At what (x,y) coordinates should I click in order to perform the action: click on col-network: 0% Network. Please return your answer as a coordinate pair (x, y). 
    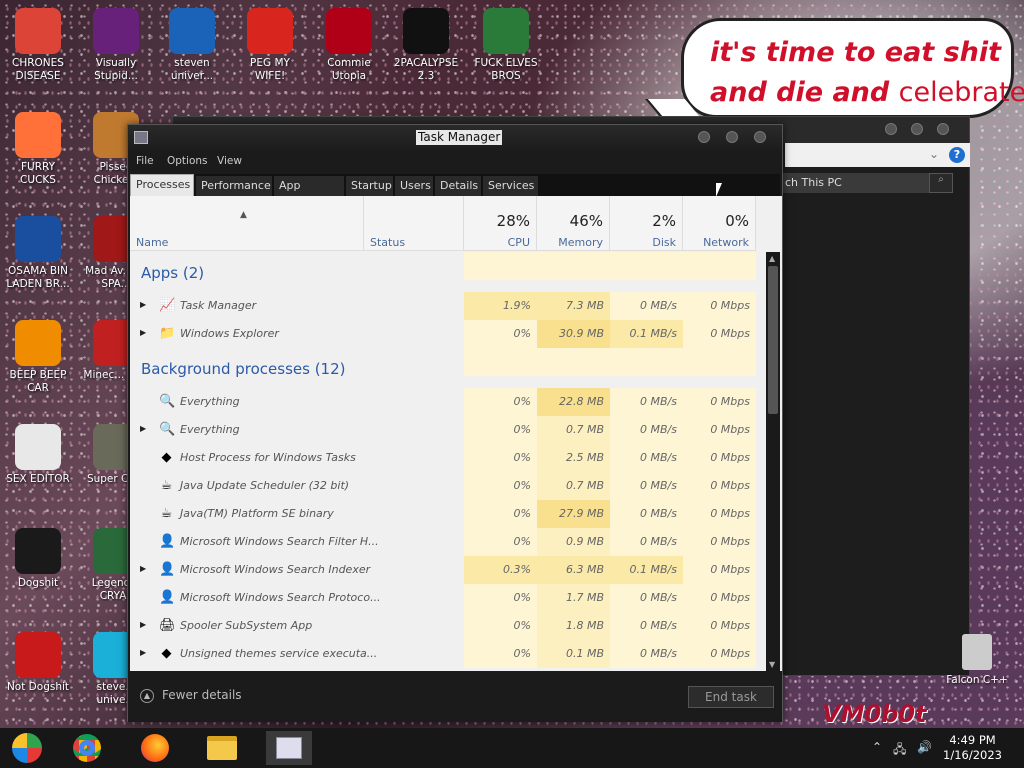
    Looking at the image, I should click on (719, 223).